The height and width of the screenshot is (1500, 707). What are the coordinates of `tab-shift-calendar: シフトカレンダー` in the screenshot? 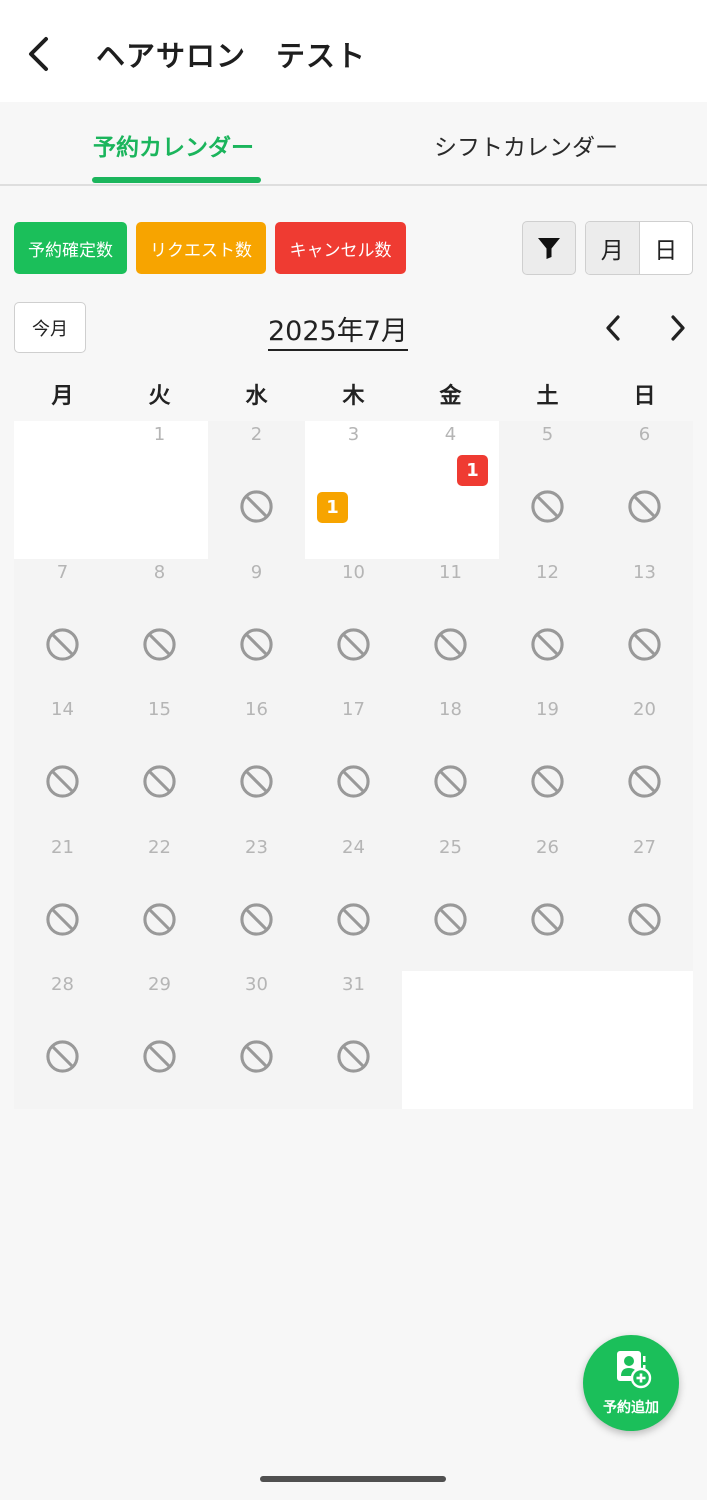 It's located at (526, 145).